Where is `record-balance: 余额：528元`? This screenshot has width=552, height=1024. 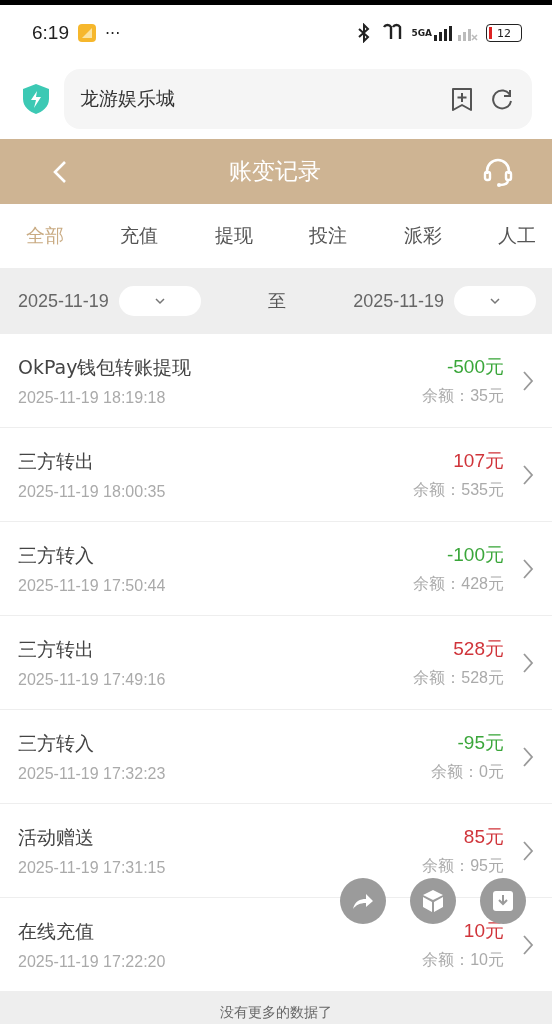 record-balance: 余额：528元 is located at coordinates (458, 678).